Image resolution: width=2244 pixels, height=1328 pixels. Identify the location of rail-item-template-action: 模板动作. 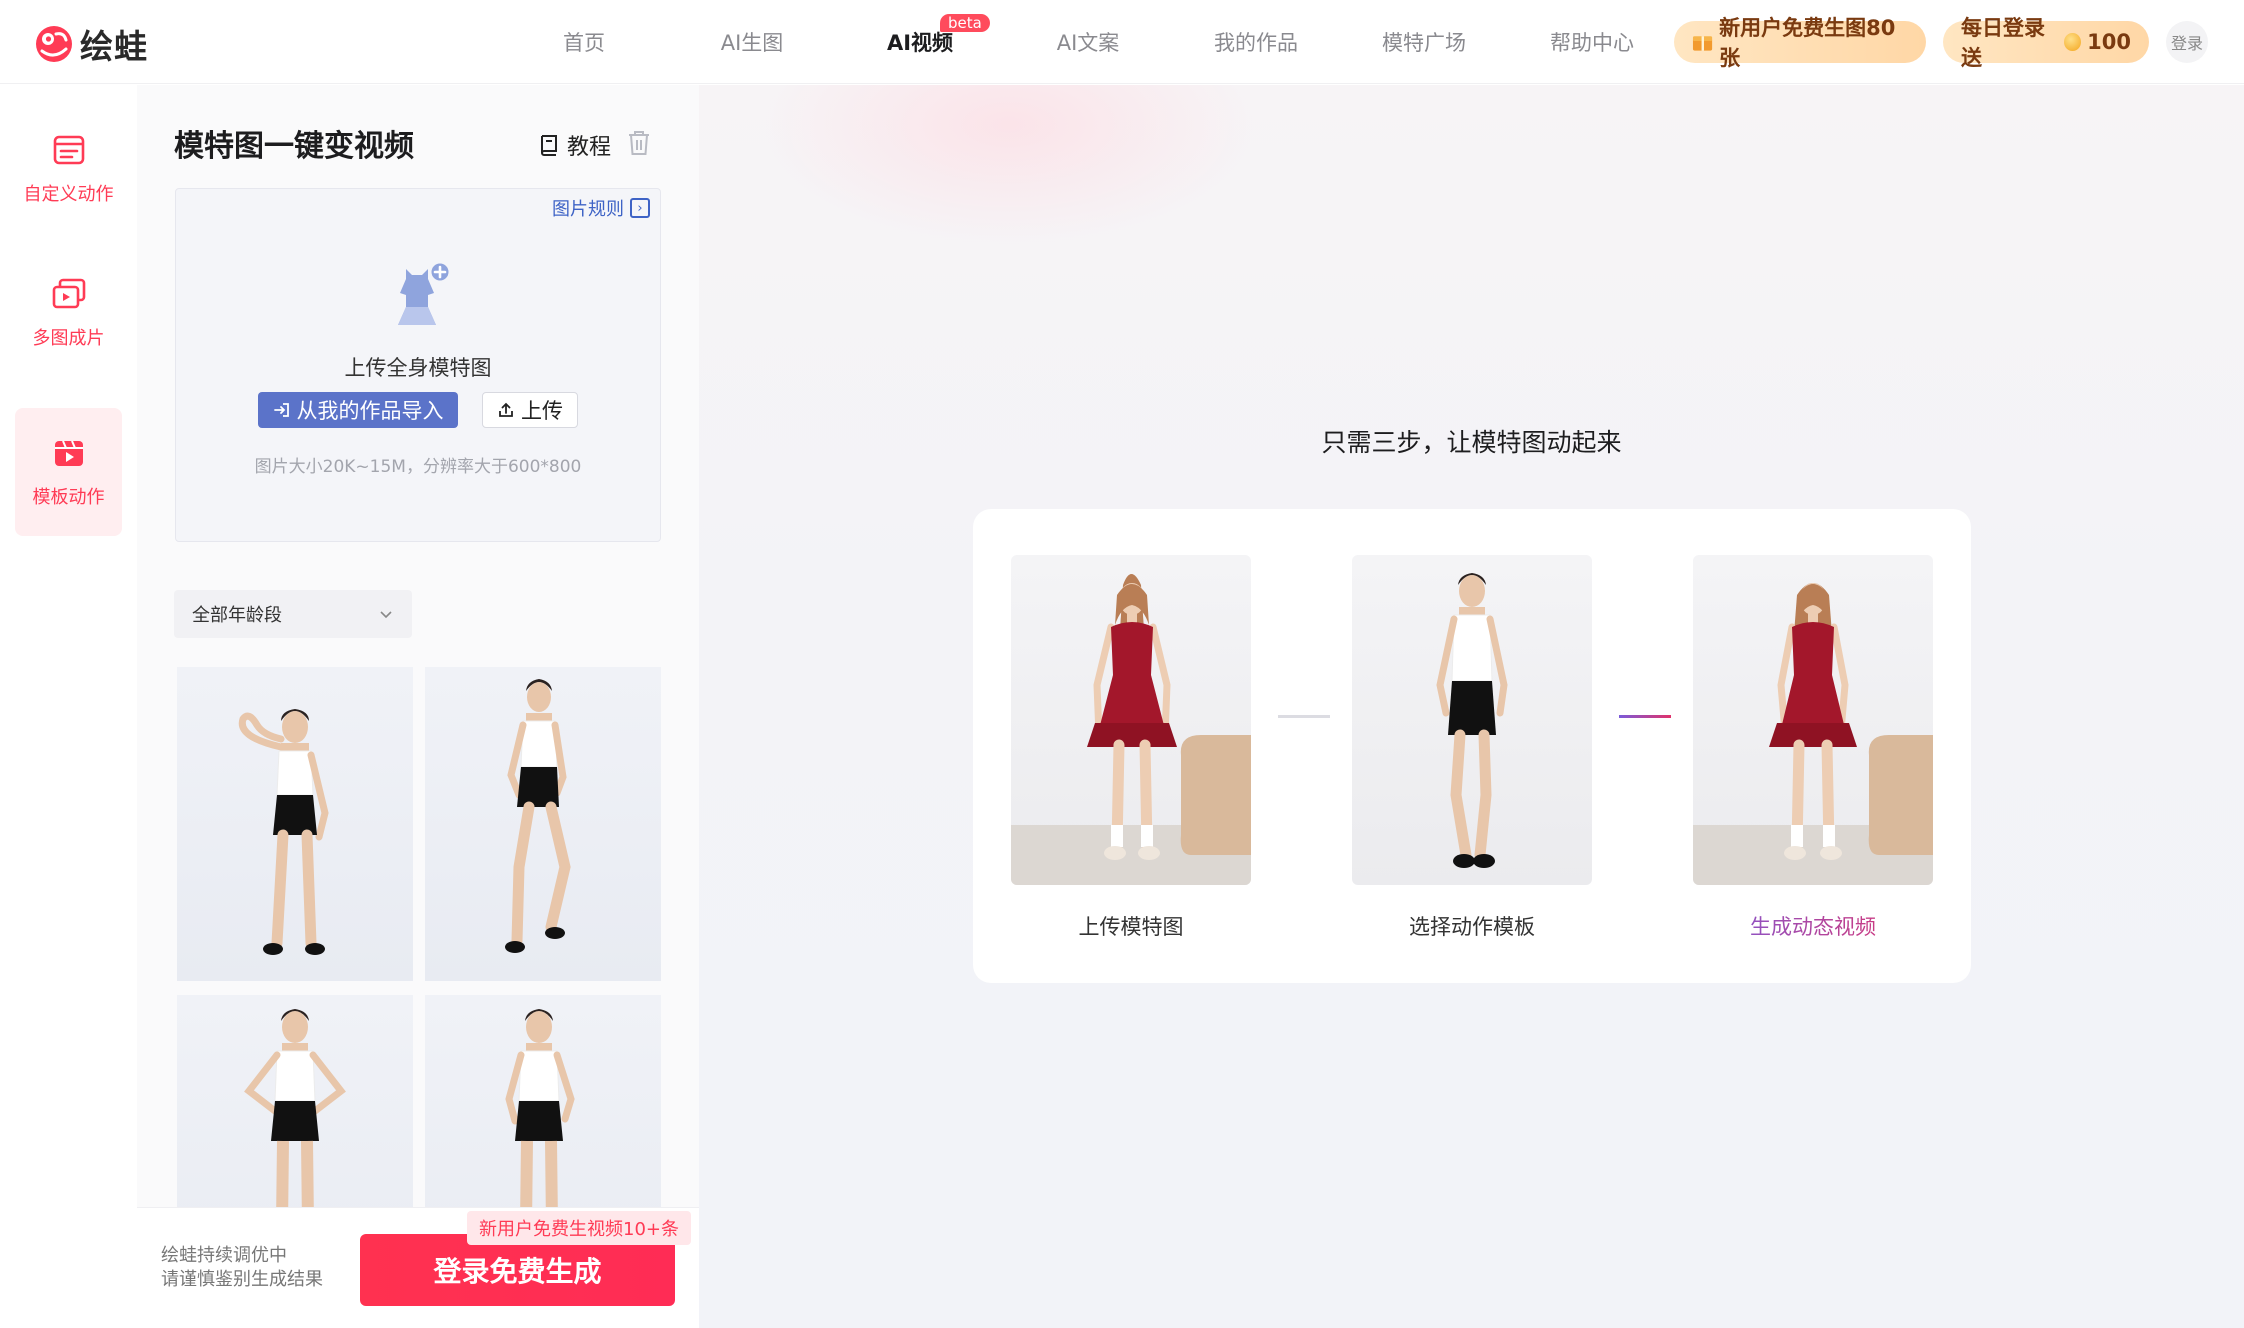
(68, 472).